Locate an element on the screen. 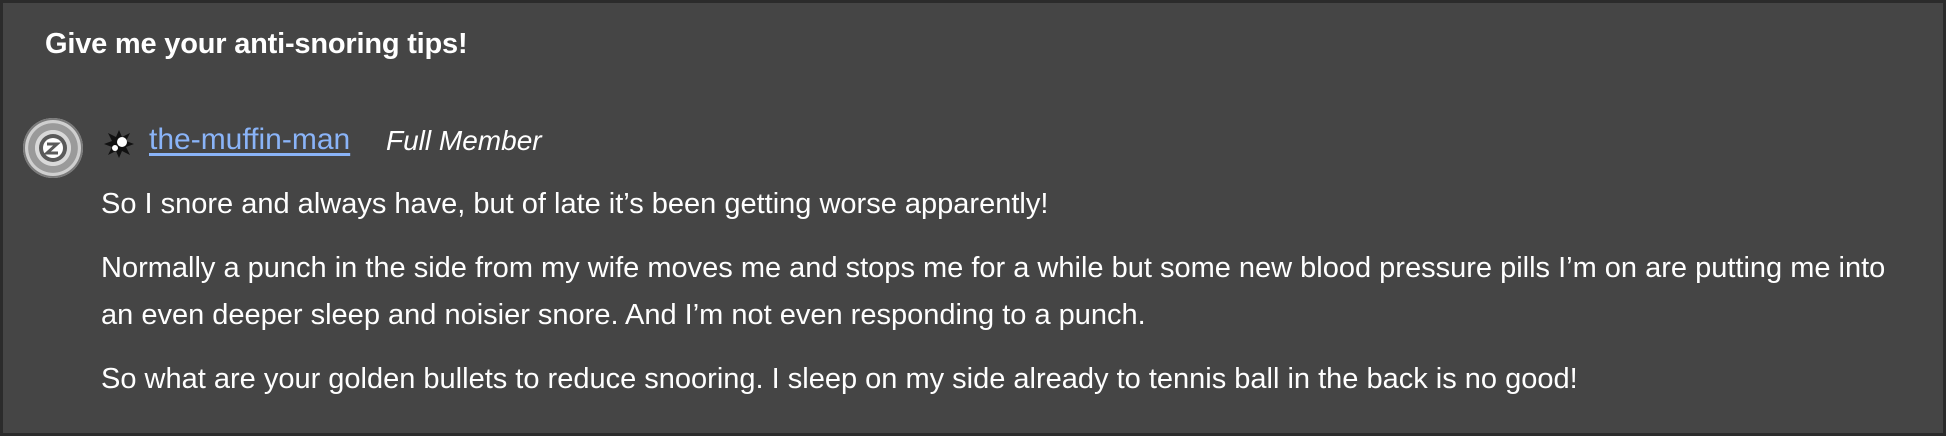 The height and width of the screenshot is (436, 1946). username-link: the-muffin-man is located at coordinates (249, 140).